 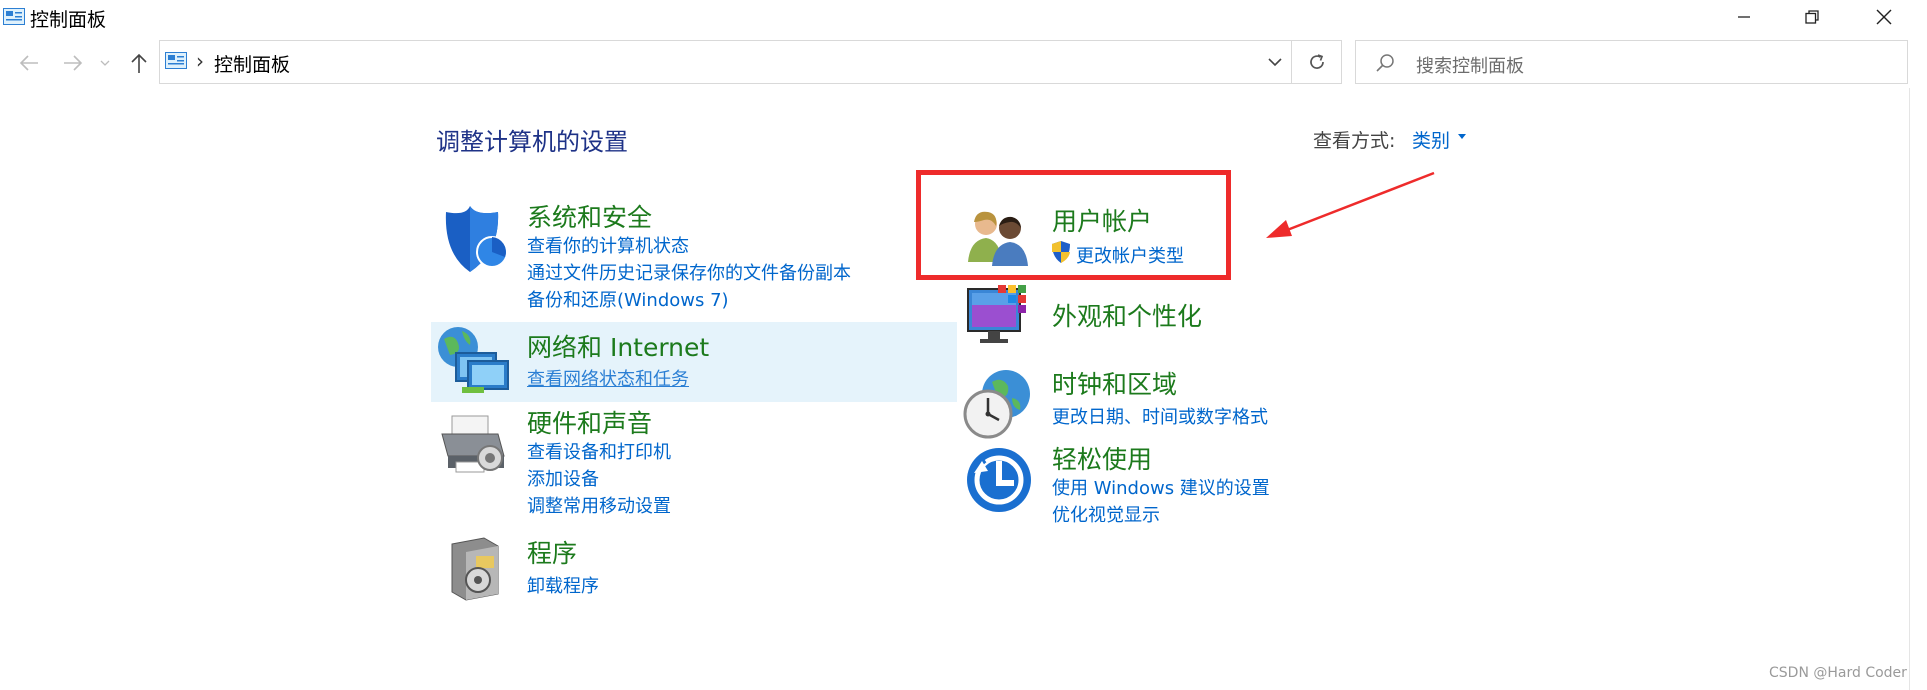 What do you see at coordinates (999, 480) in the screenshot?
I see `ease-of-access-icon` at bounding box center [999, 480].